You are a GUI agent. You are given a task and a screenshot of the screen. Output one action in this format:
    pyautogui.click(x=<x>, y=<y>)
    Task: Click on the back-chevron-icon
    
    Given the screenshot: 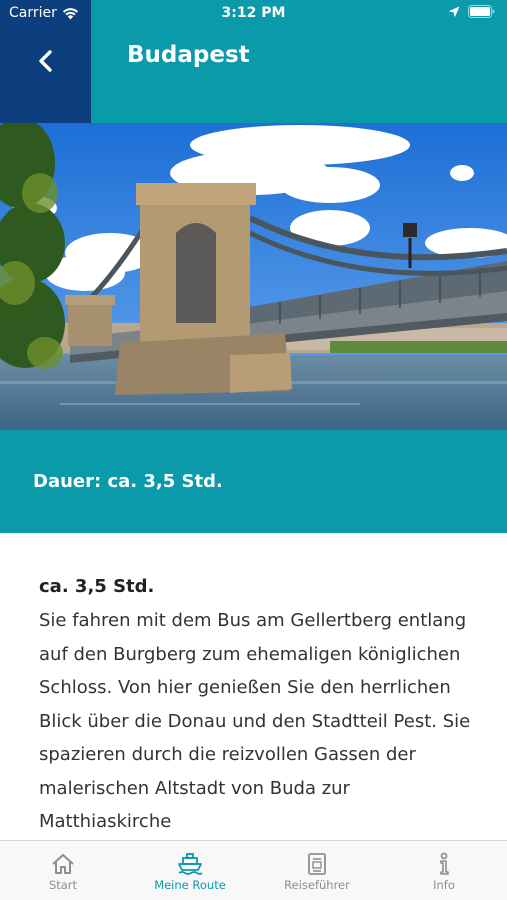 What is the action you would take?
    pyautogui.click(x=46, y=61)
    